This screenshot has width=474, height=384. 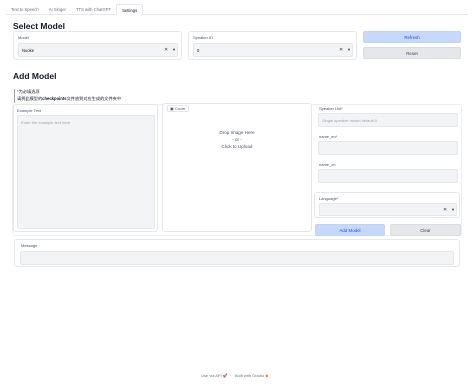 I want to click on tab-tts-with-chatgpt: TTS with ChatGPT, so click(x=93, y=9).